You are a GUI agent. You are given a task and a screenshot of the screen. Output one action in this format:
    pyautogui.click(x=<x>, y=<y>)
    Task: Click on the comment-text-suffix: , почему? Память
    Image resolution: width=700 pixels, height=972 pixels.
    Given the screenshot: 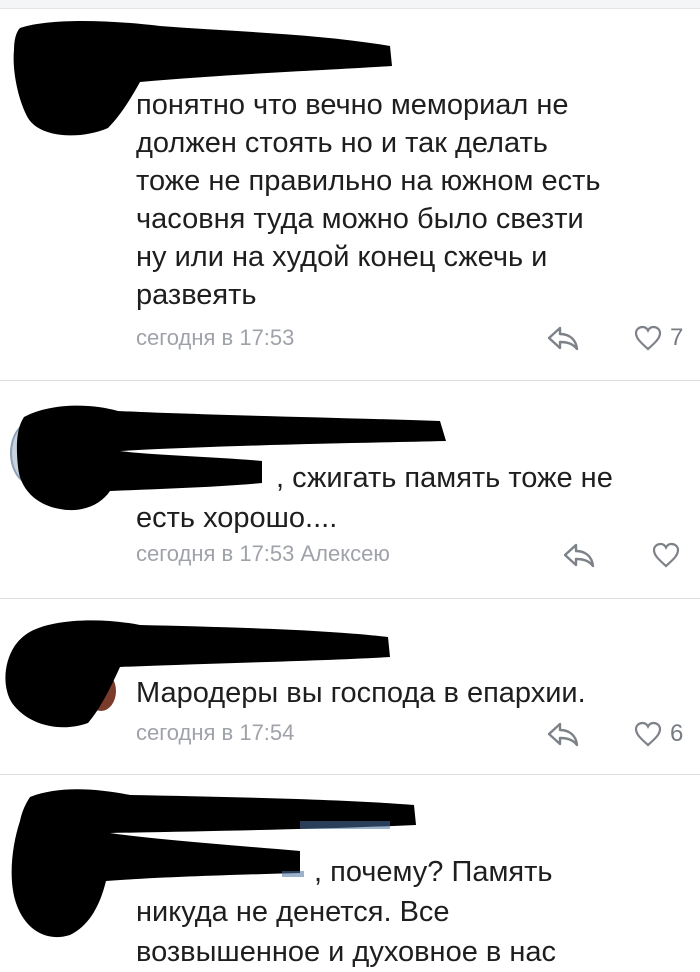 What is the action you would take?
    pyautogui.click(x=433, y=872)
    